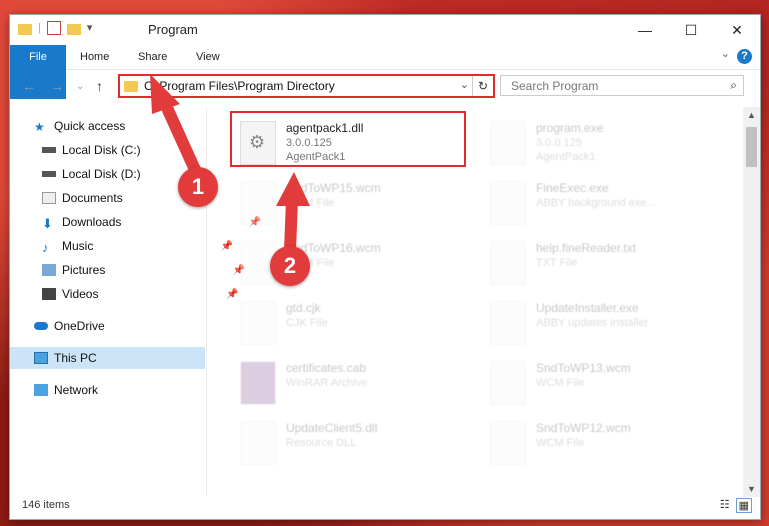 The image size is (769, 526). What do you see at coordinates (290, 266) in the screenshot?
I see `step-badge-2: 2` at bounding box center [290, 266].